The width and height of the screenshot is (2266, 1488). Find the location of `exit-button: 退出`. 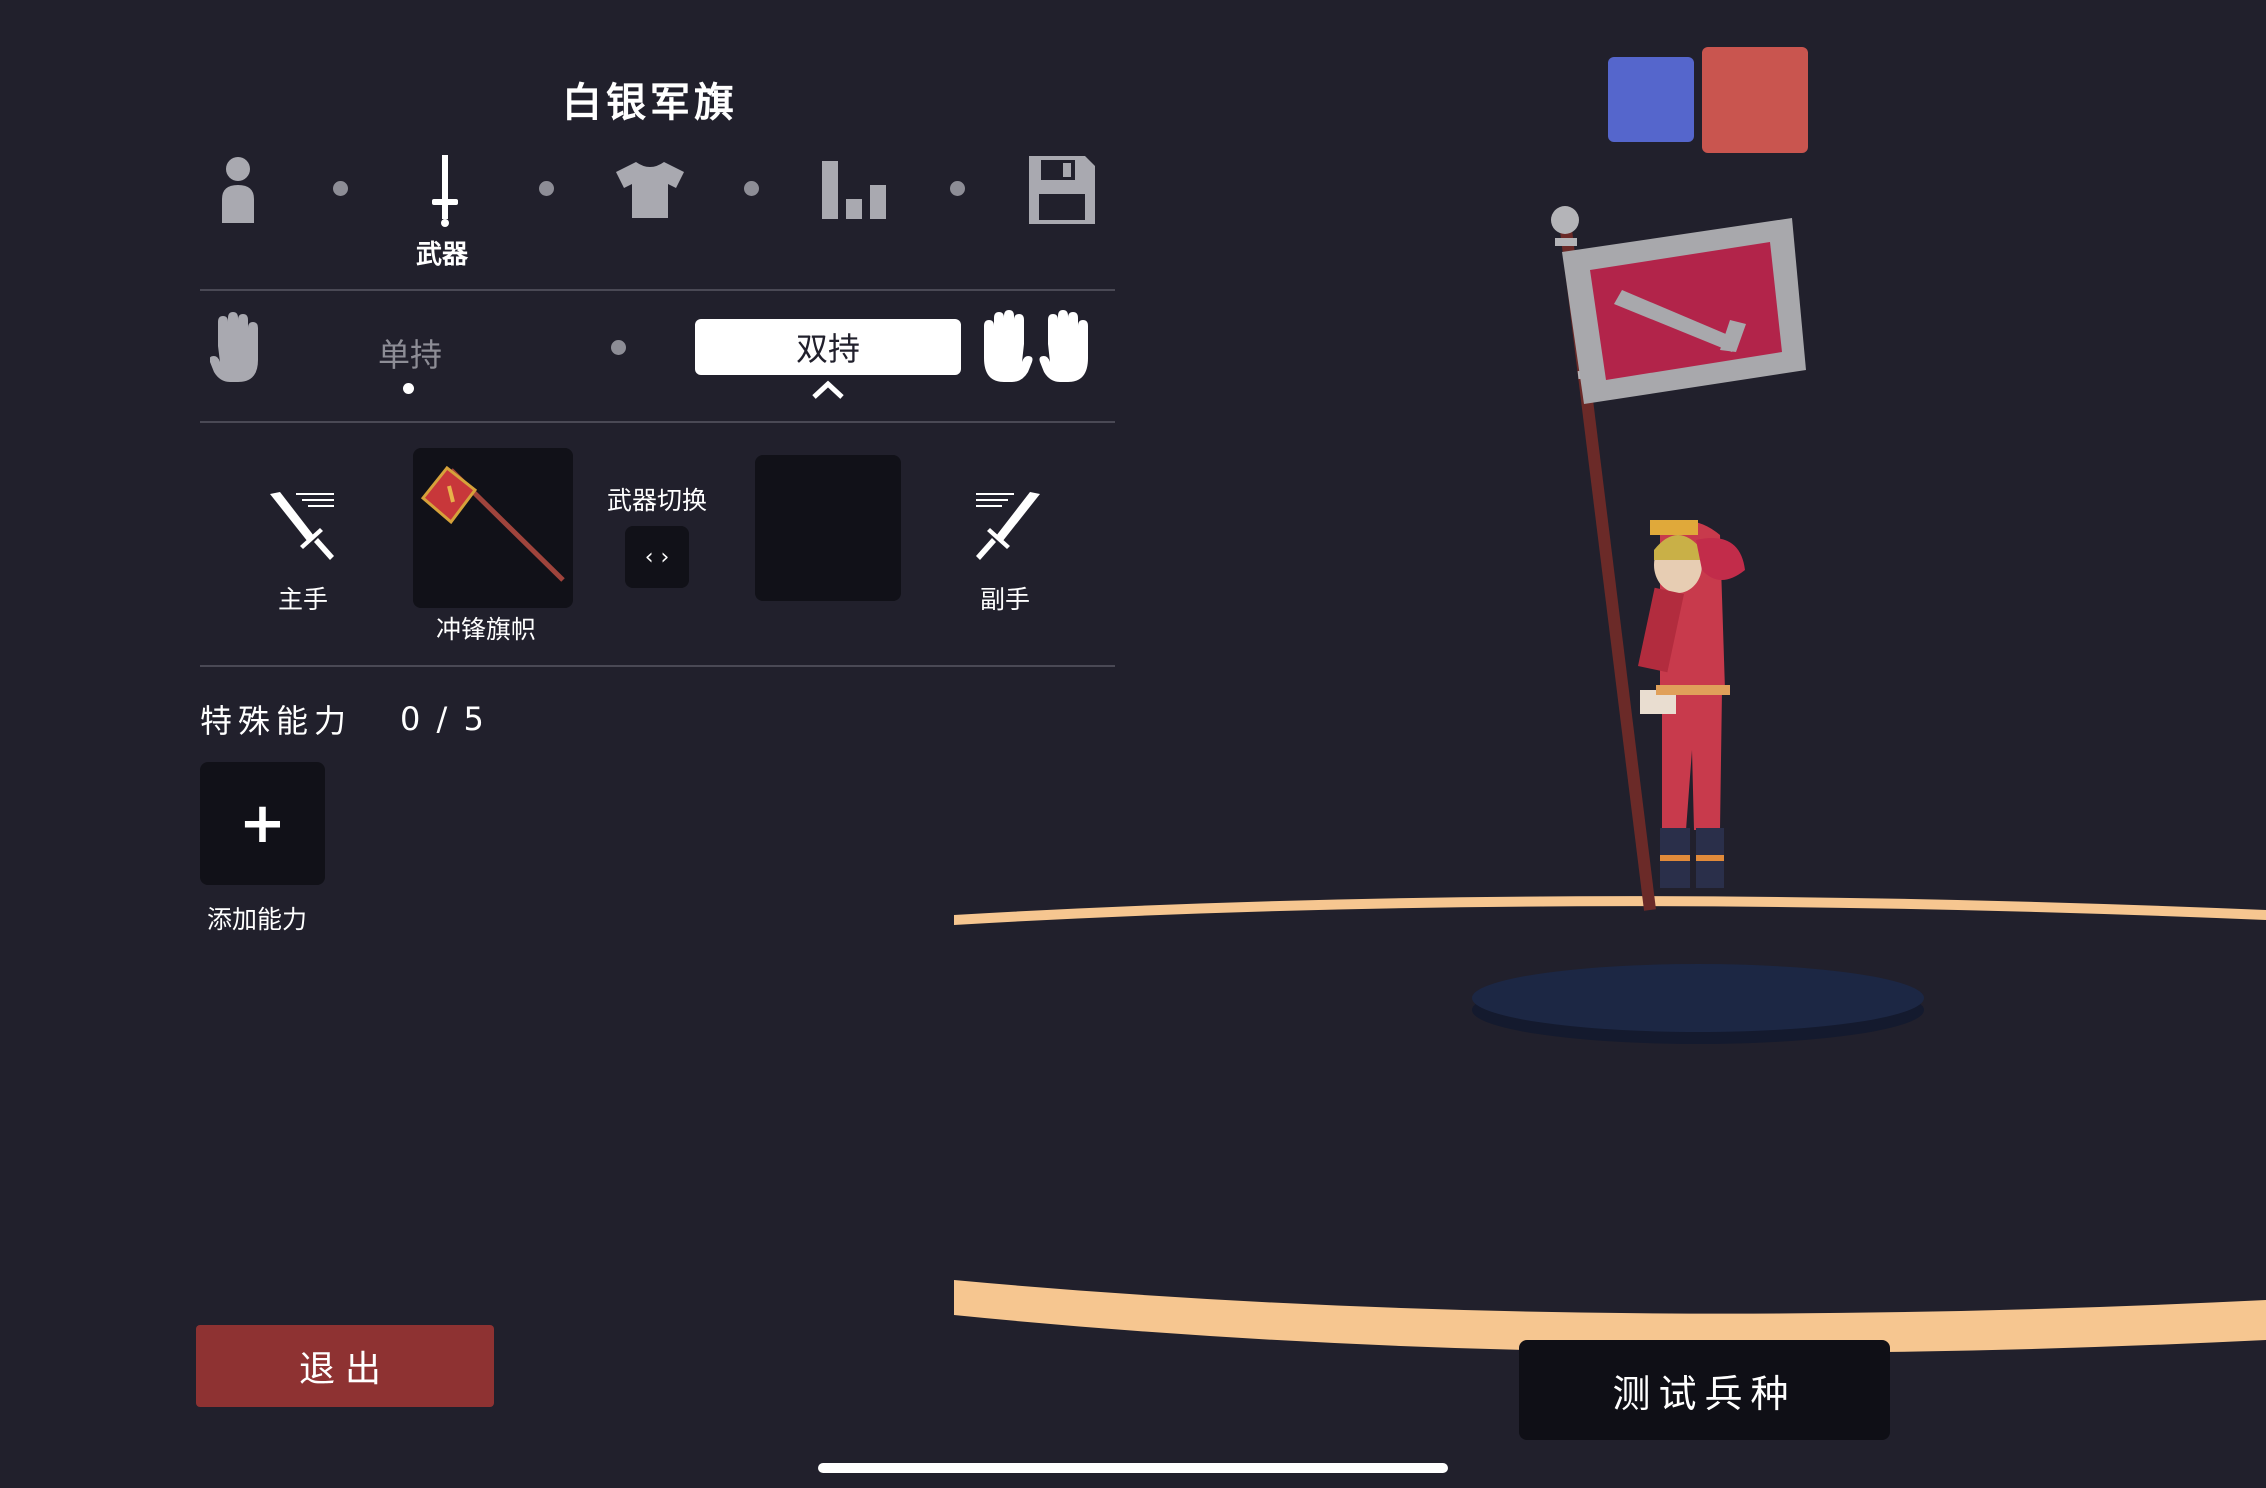

exit-button: 退出 is located at coordinates (345, 1366).